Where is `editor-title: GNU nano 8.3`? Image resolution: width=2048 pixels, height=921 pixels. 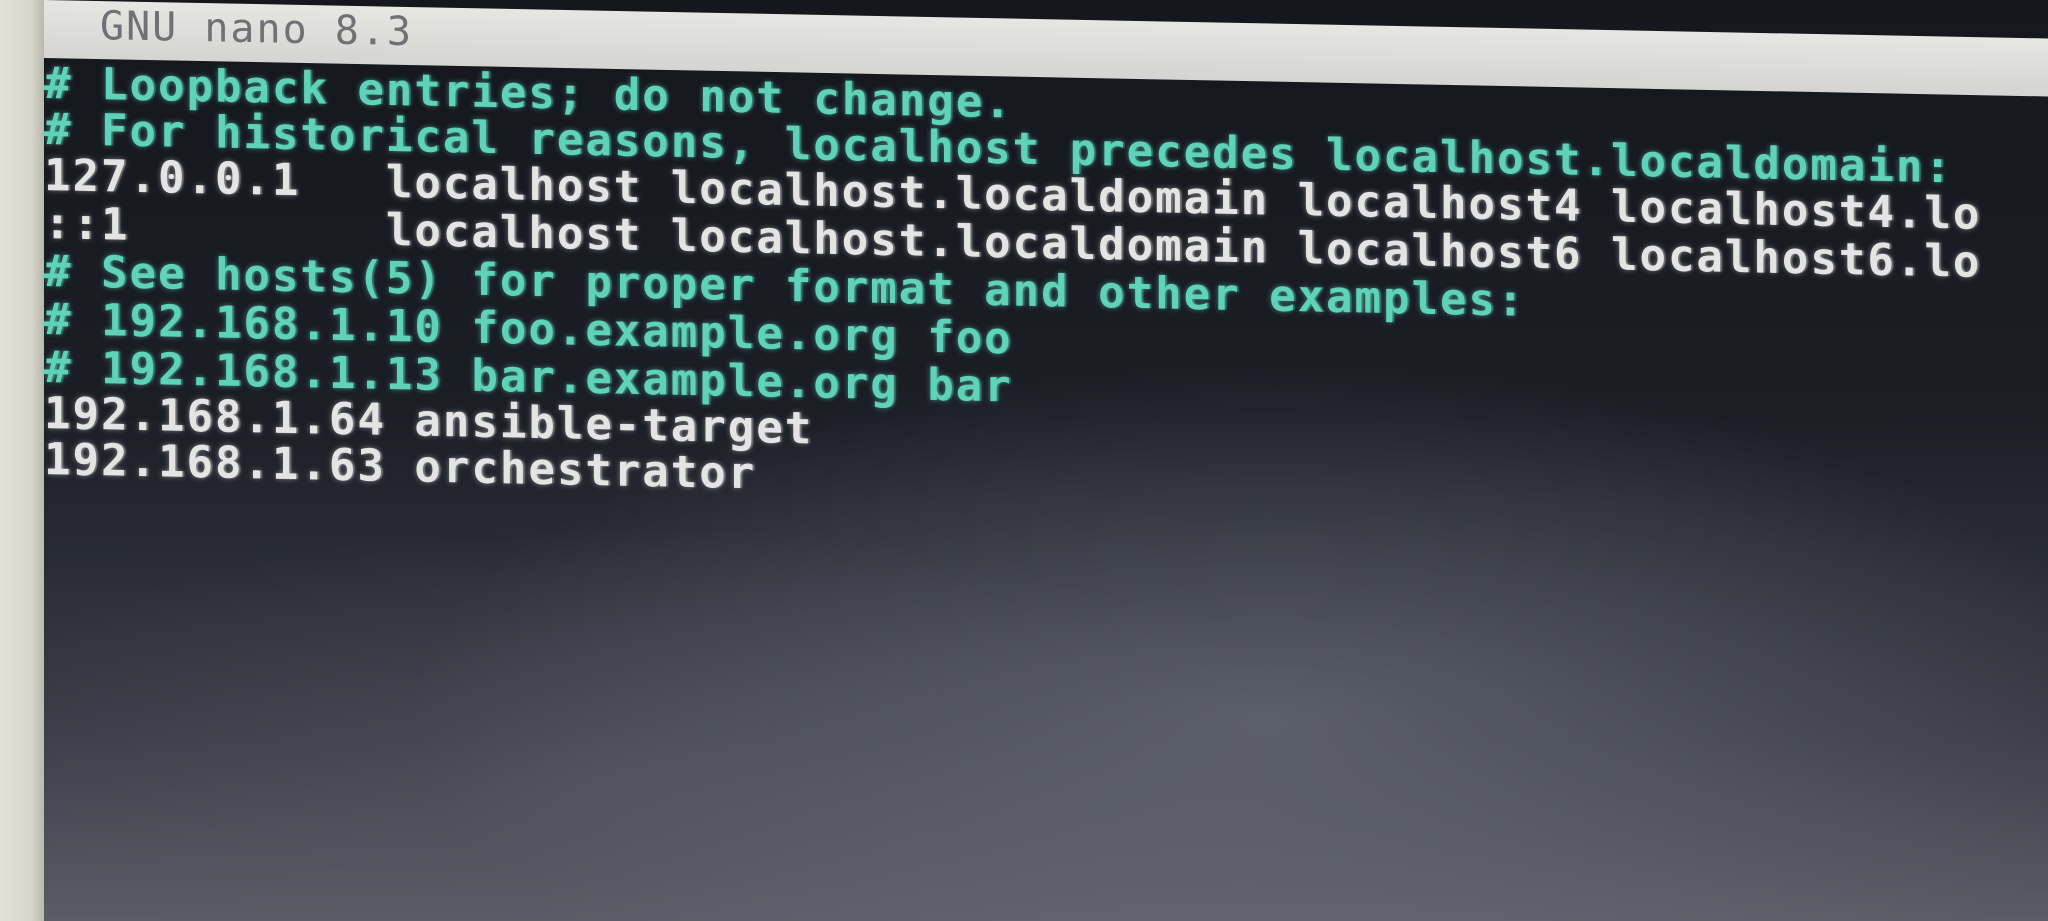
editor-title: GNU nano 8.3 is located at coordinates (256, 29).